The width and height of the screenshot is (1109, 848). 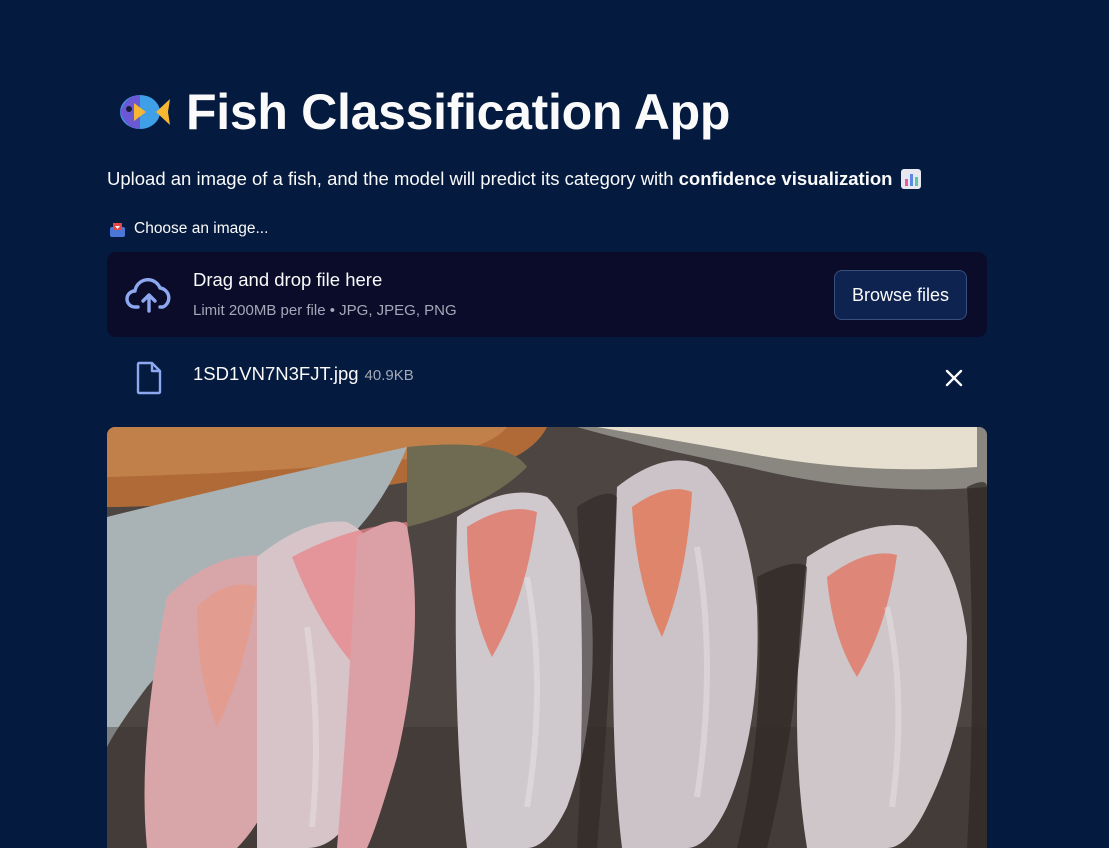 I want to click on bar-chart-emoji-icon, so click(x=911, y=179).